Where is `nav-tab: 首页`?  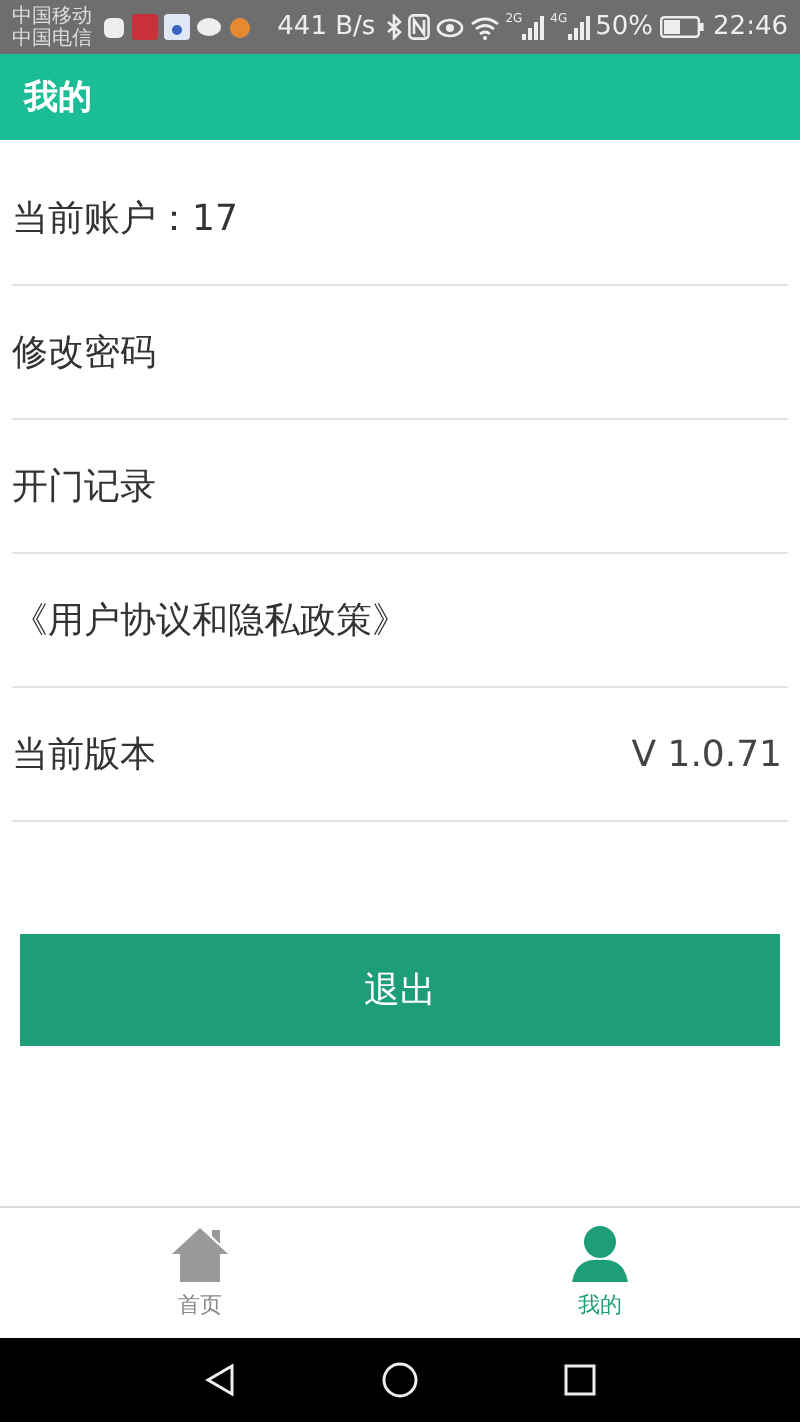
nav-tab: 首页 is located at coordinates (200, 1273).